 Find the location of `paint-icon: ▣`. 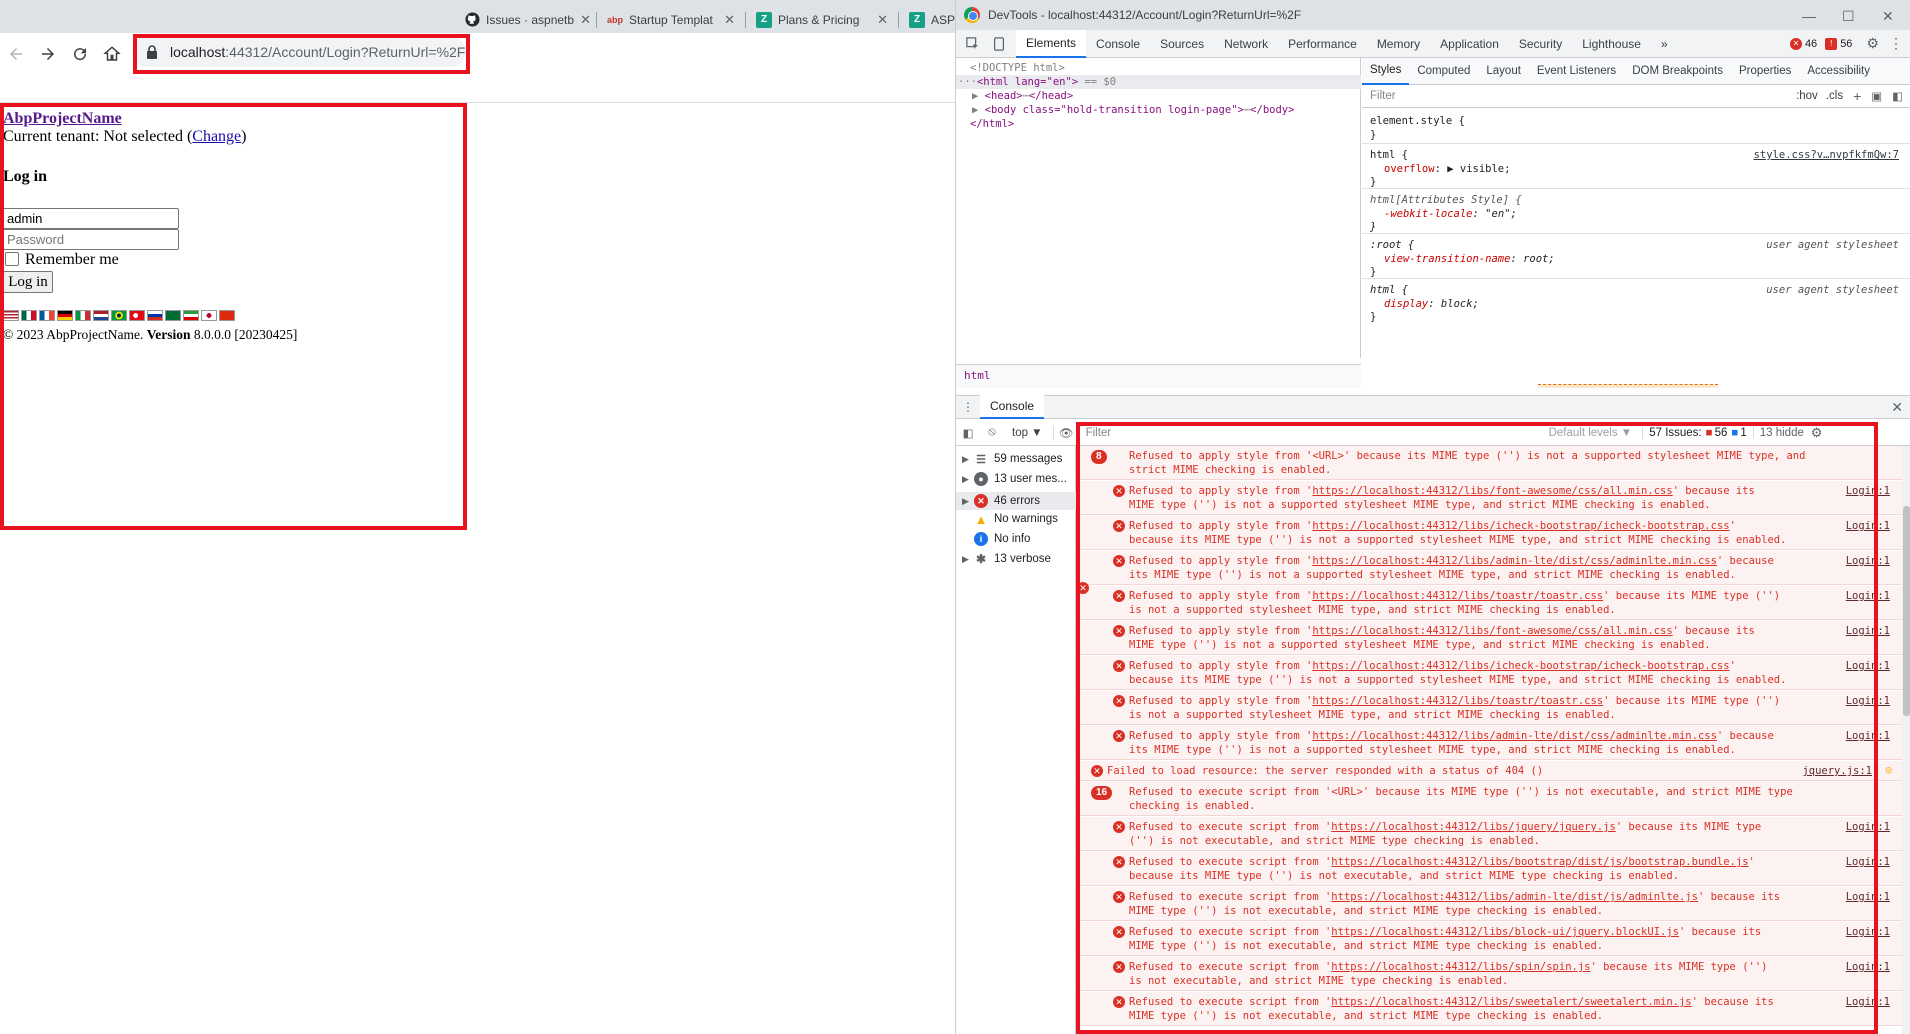

paint-icon: ▣ is located at coordinates (1876, 96).